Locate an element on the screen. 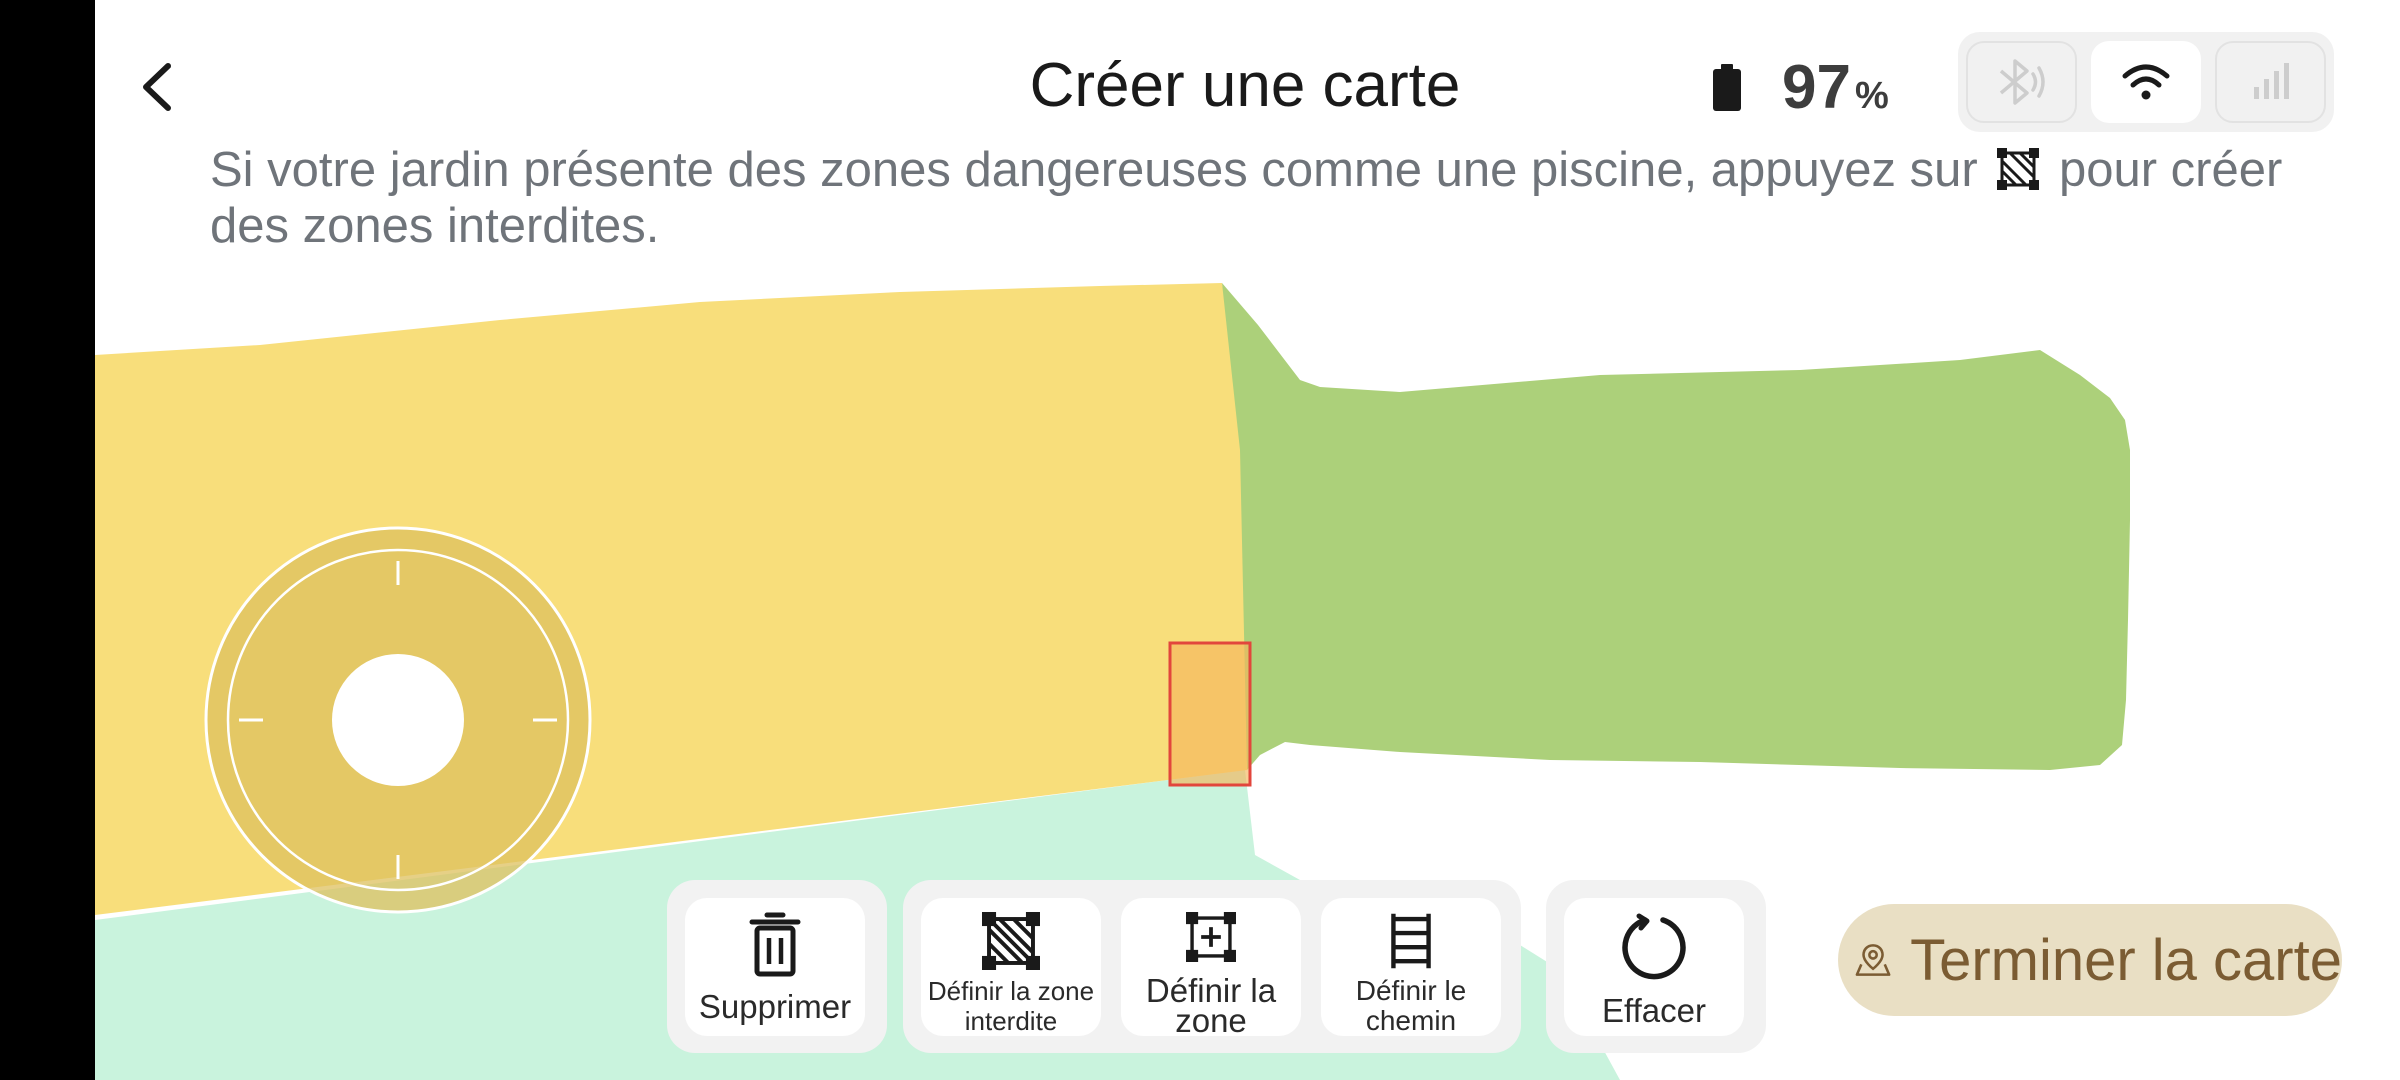  joystick-knob is located at coordinates (398, 720).